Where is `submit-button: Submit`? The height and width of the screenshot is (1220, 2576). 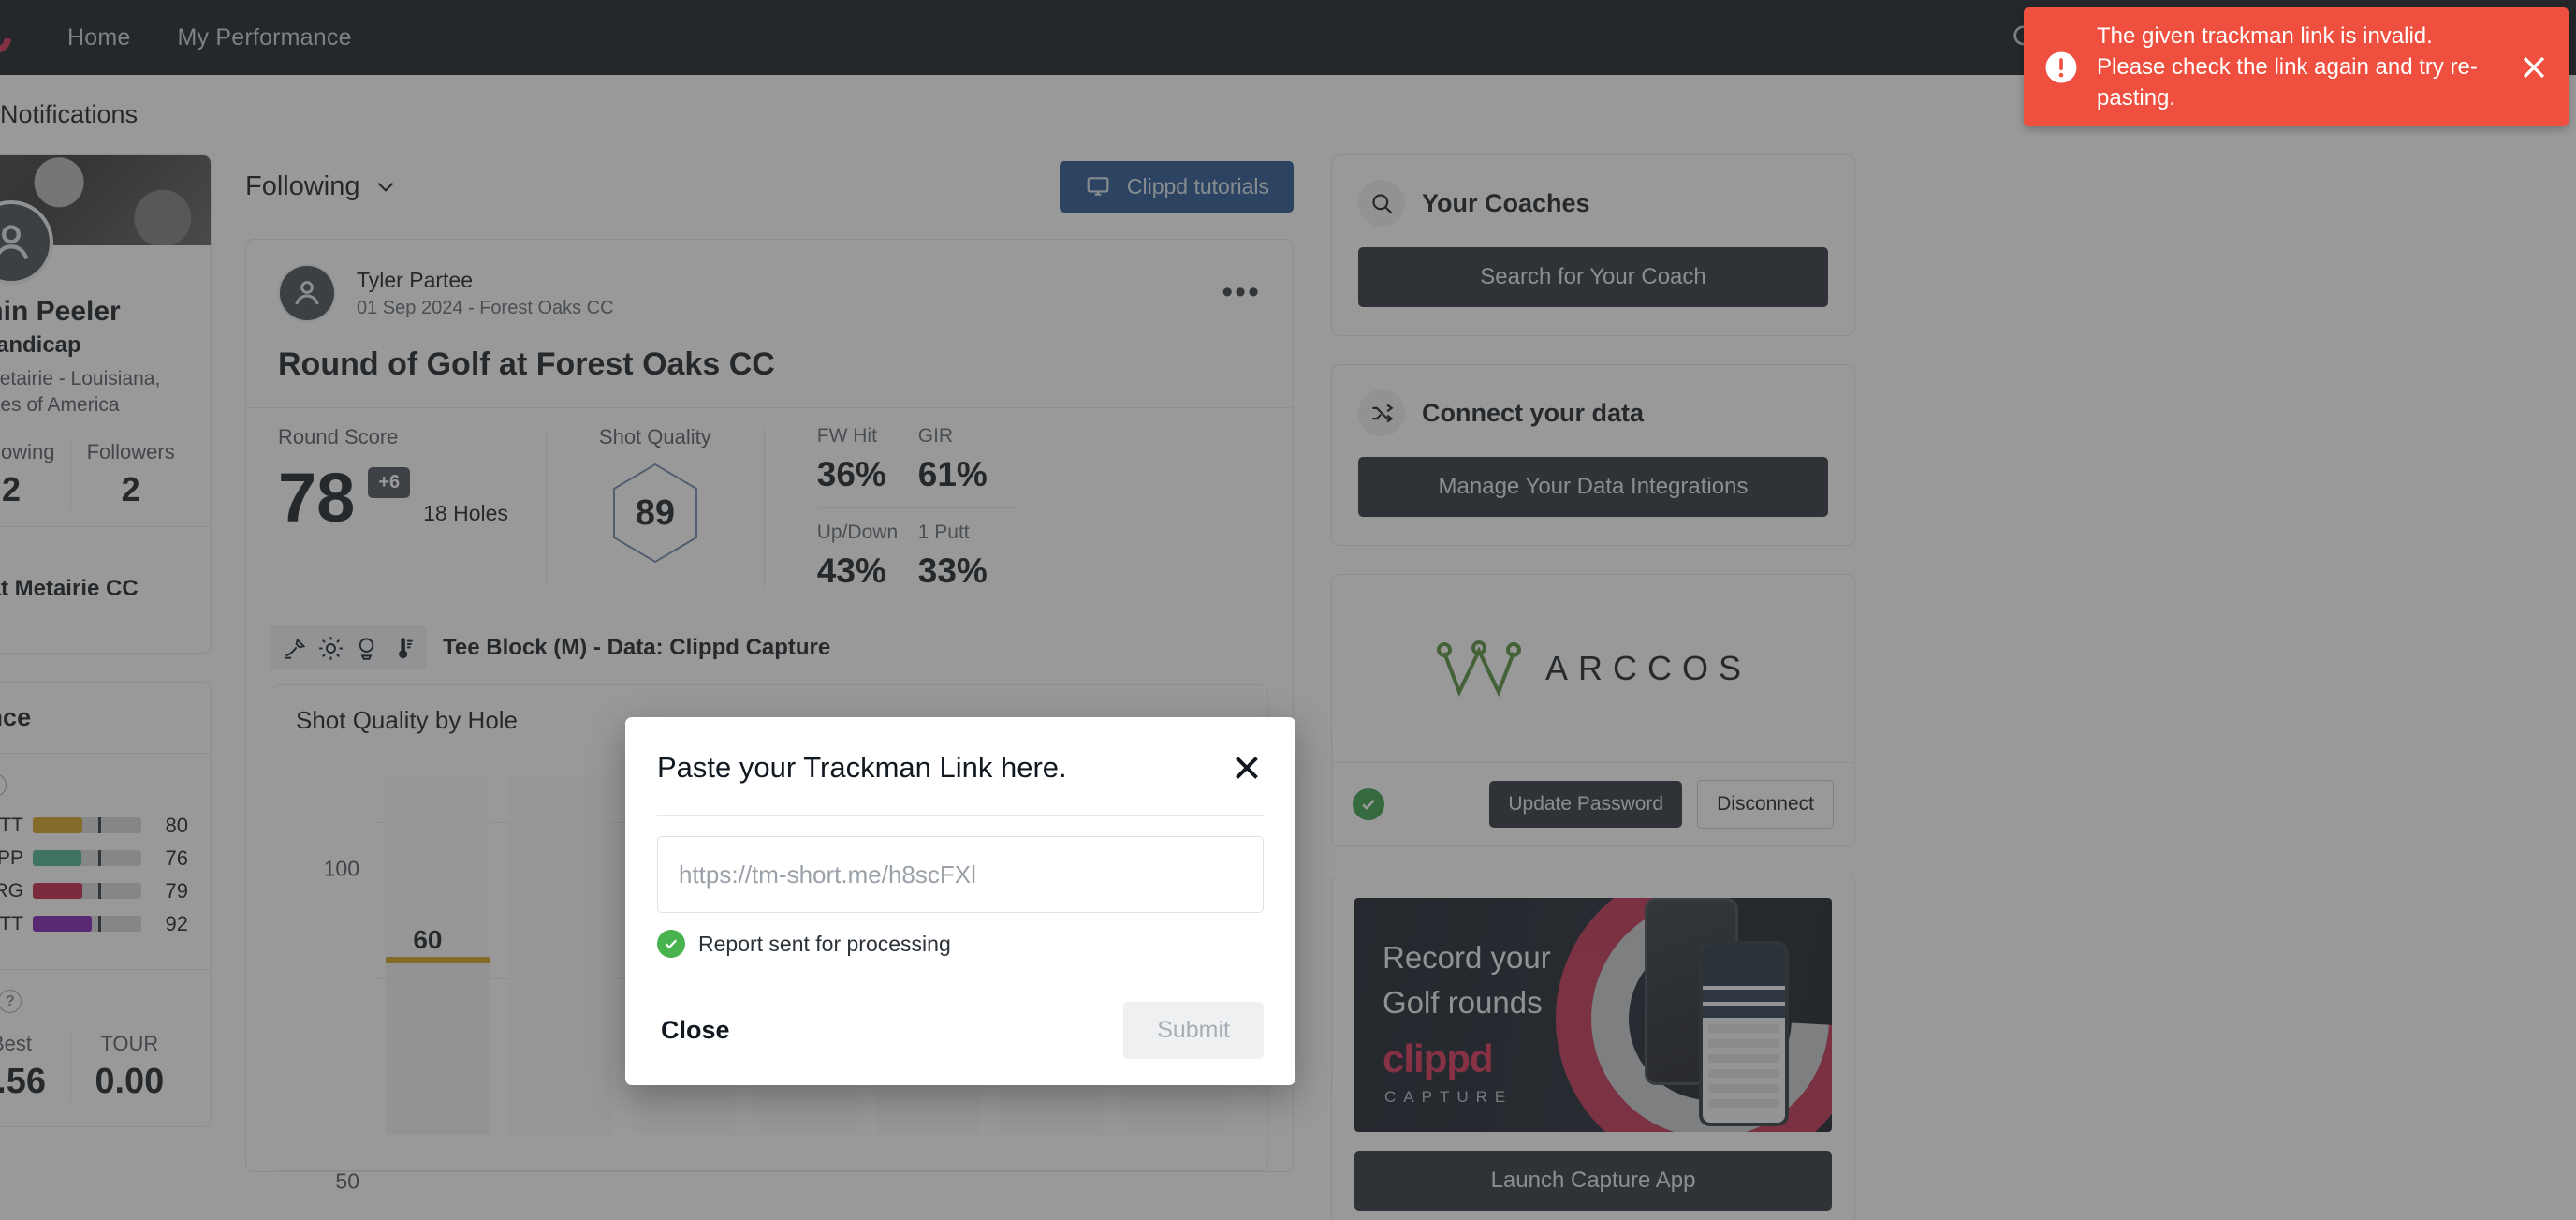 submit-button: Submit is located at coordinates (1193, 1030).